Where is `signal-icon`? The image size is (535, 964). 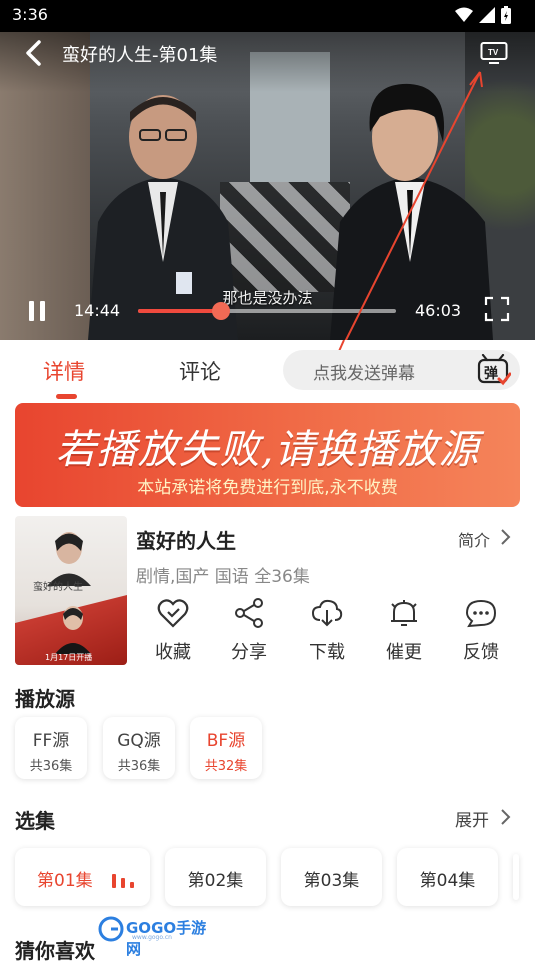 signal-icon is located at coordinates (487, 15).